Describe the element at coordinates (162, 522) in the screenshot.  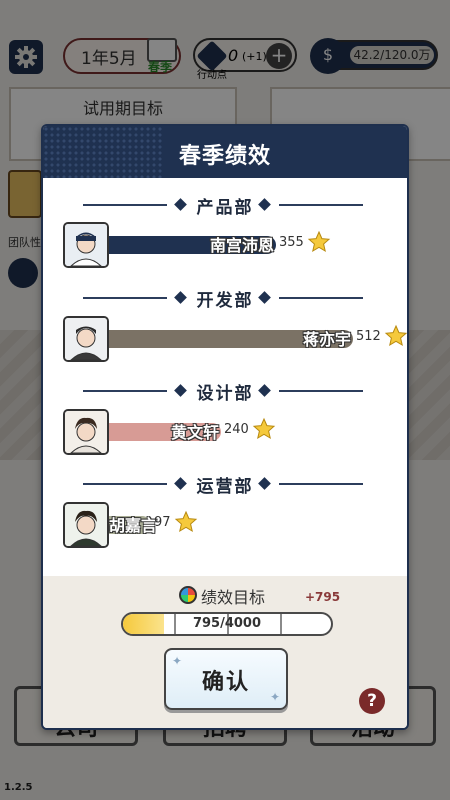
I see `employee-score: 97` at that location.